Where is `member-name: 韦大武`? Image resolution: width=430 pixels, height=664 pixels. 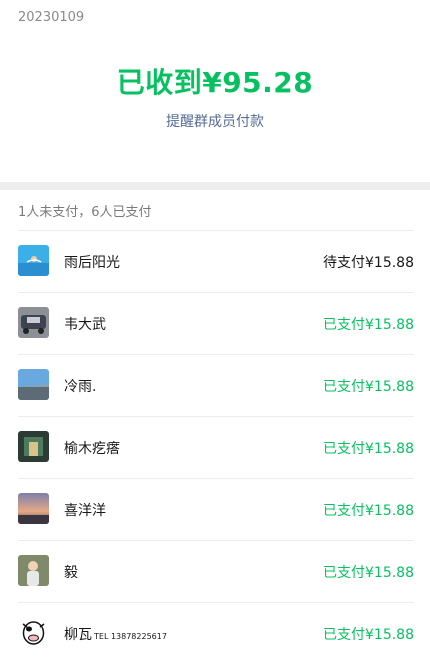
member-name: 韦大武 is located at coordinates (85, 325).